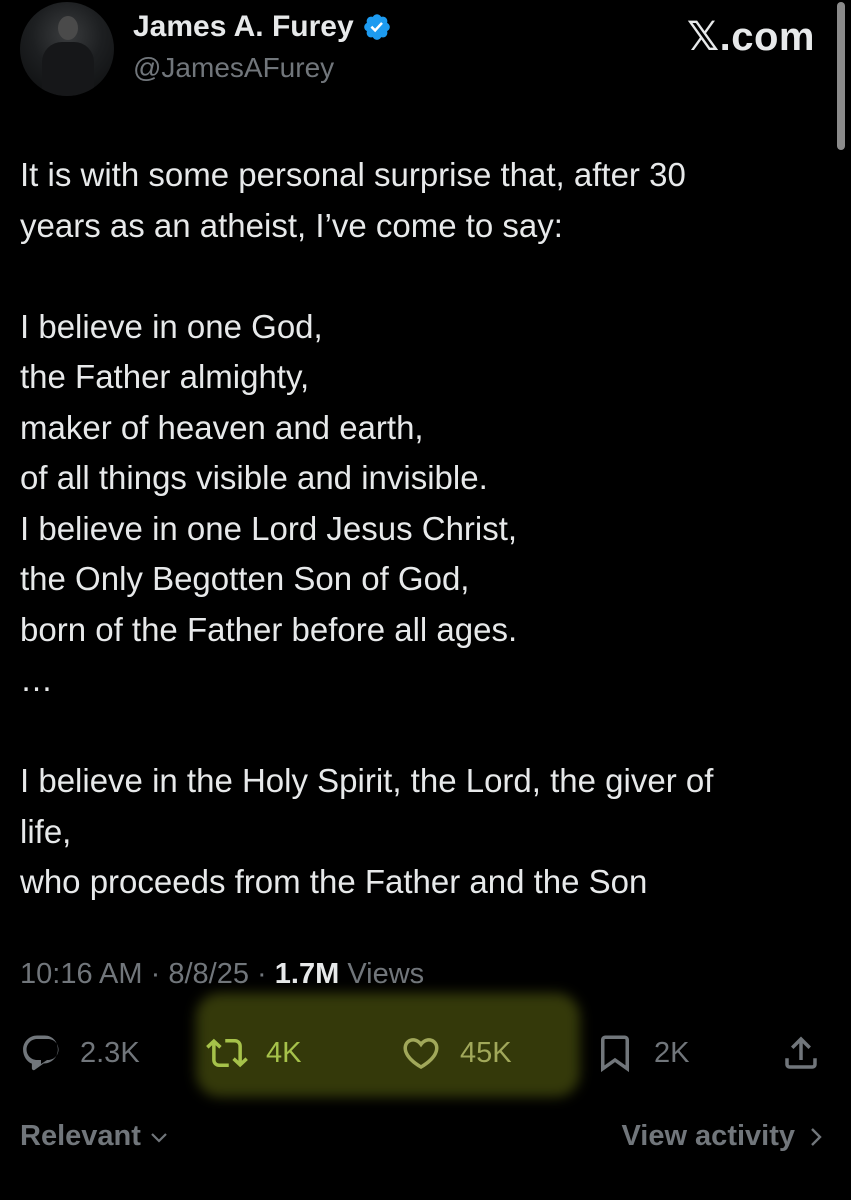 Image resolution: width=851 pixels, height=1200 pixels. What do you see at coordinates (245, 578) in the screenshot?
I see `tweet-text-line: the Only Begotten Son of God,` at bounding box center [245, 578].